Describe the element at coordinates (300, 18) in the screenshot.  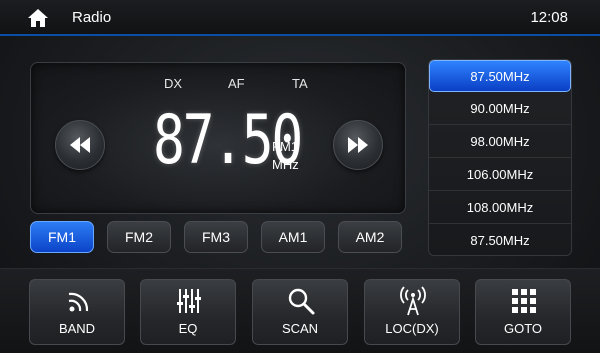
I see `top-bar: Radio 12:08` at that location.